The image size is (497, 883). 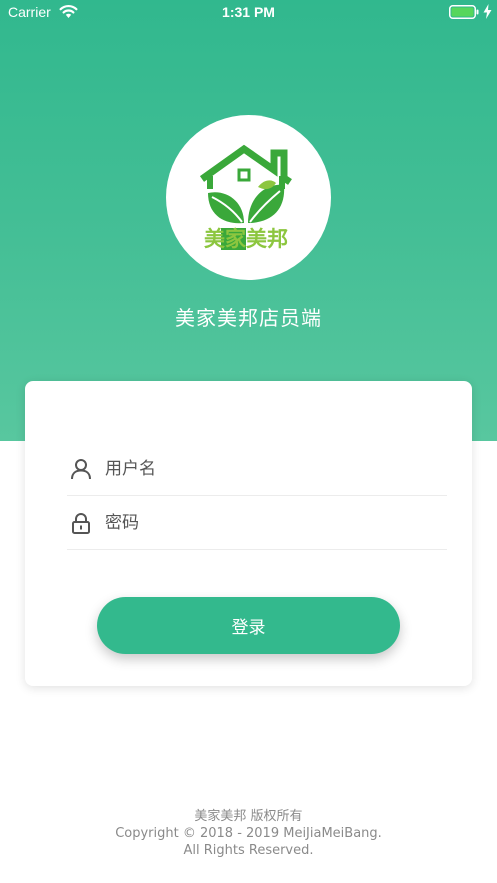 I want to click on logo-wordmark: 美家美邦, so click(x=246, y=239).